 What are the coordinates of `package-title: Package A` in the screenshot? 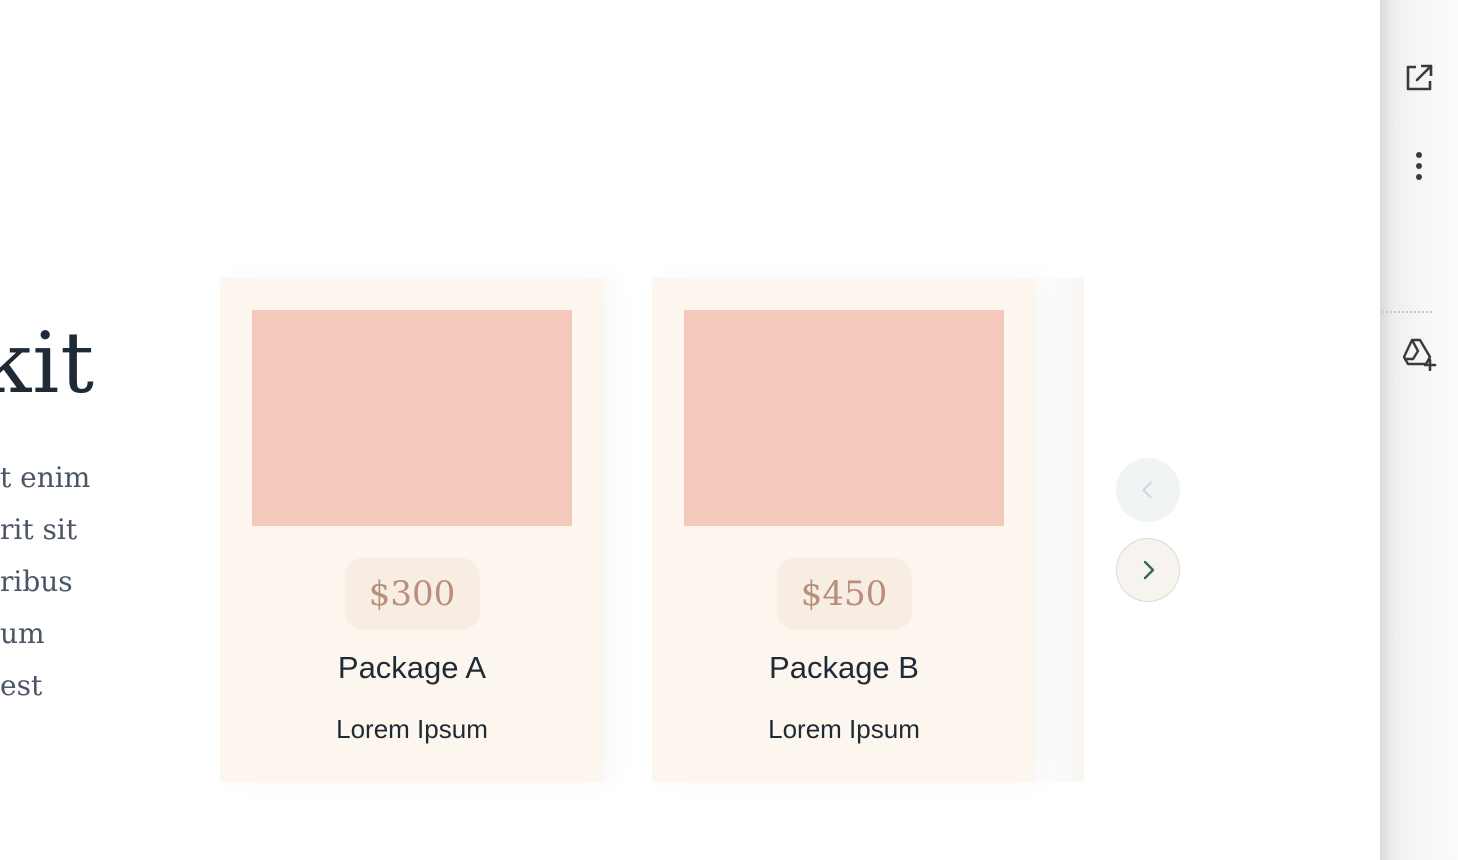 It's located at (412, 667).